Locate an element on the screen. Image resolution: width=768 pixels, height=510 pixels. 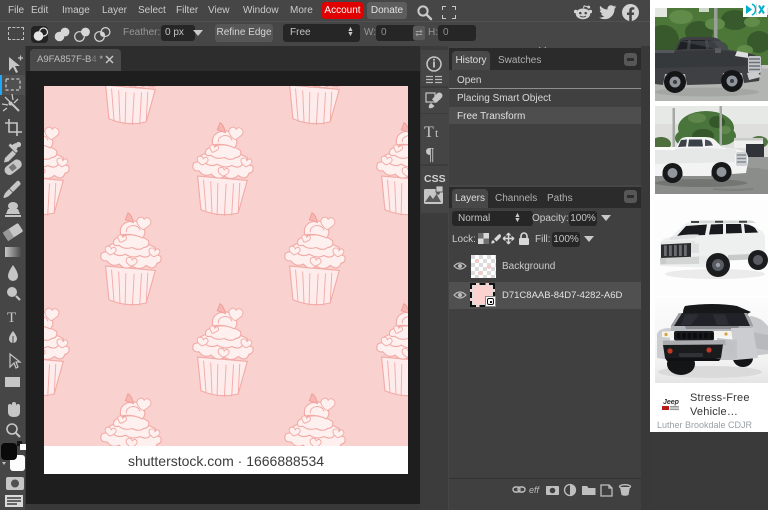
svg-text: shutterstock.com · 1666888534 is located at coordinates (226, 461).